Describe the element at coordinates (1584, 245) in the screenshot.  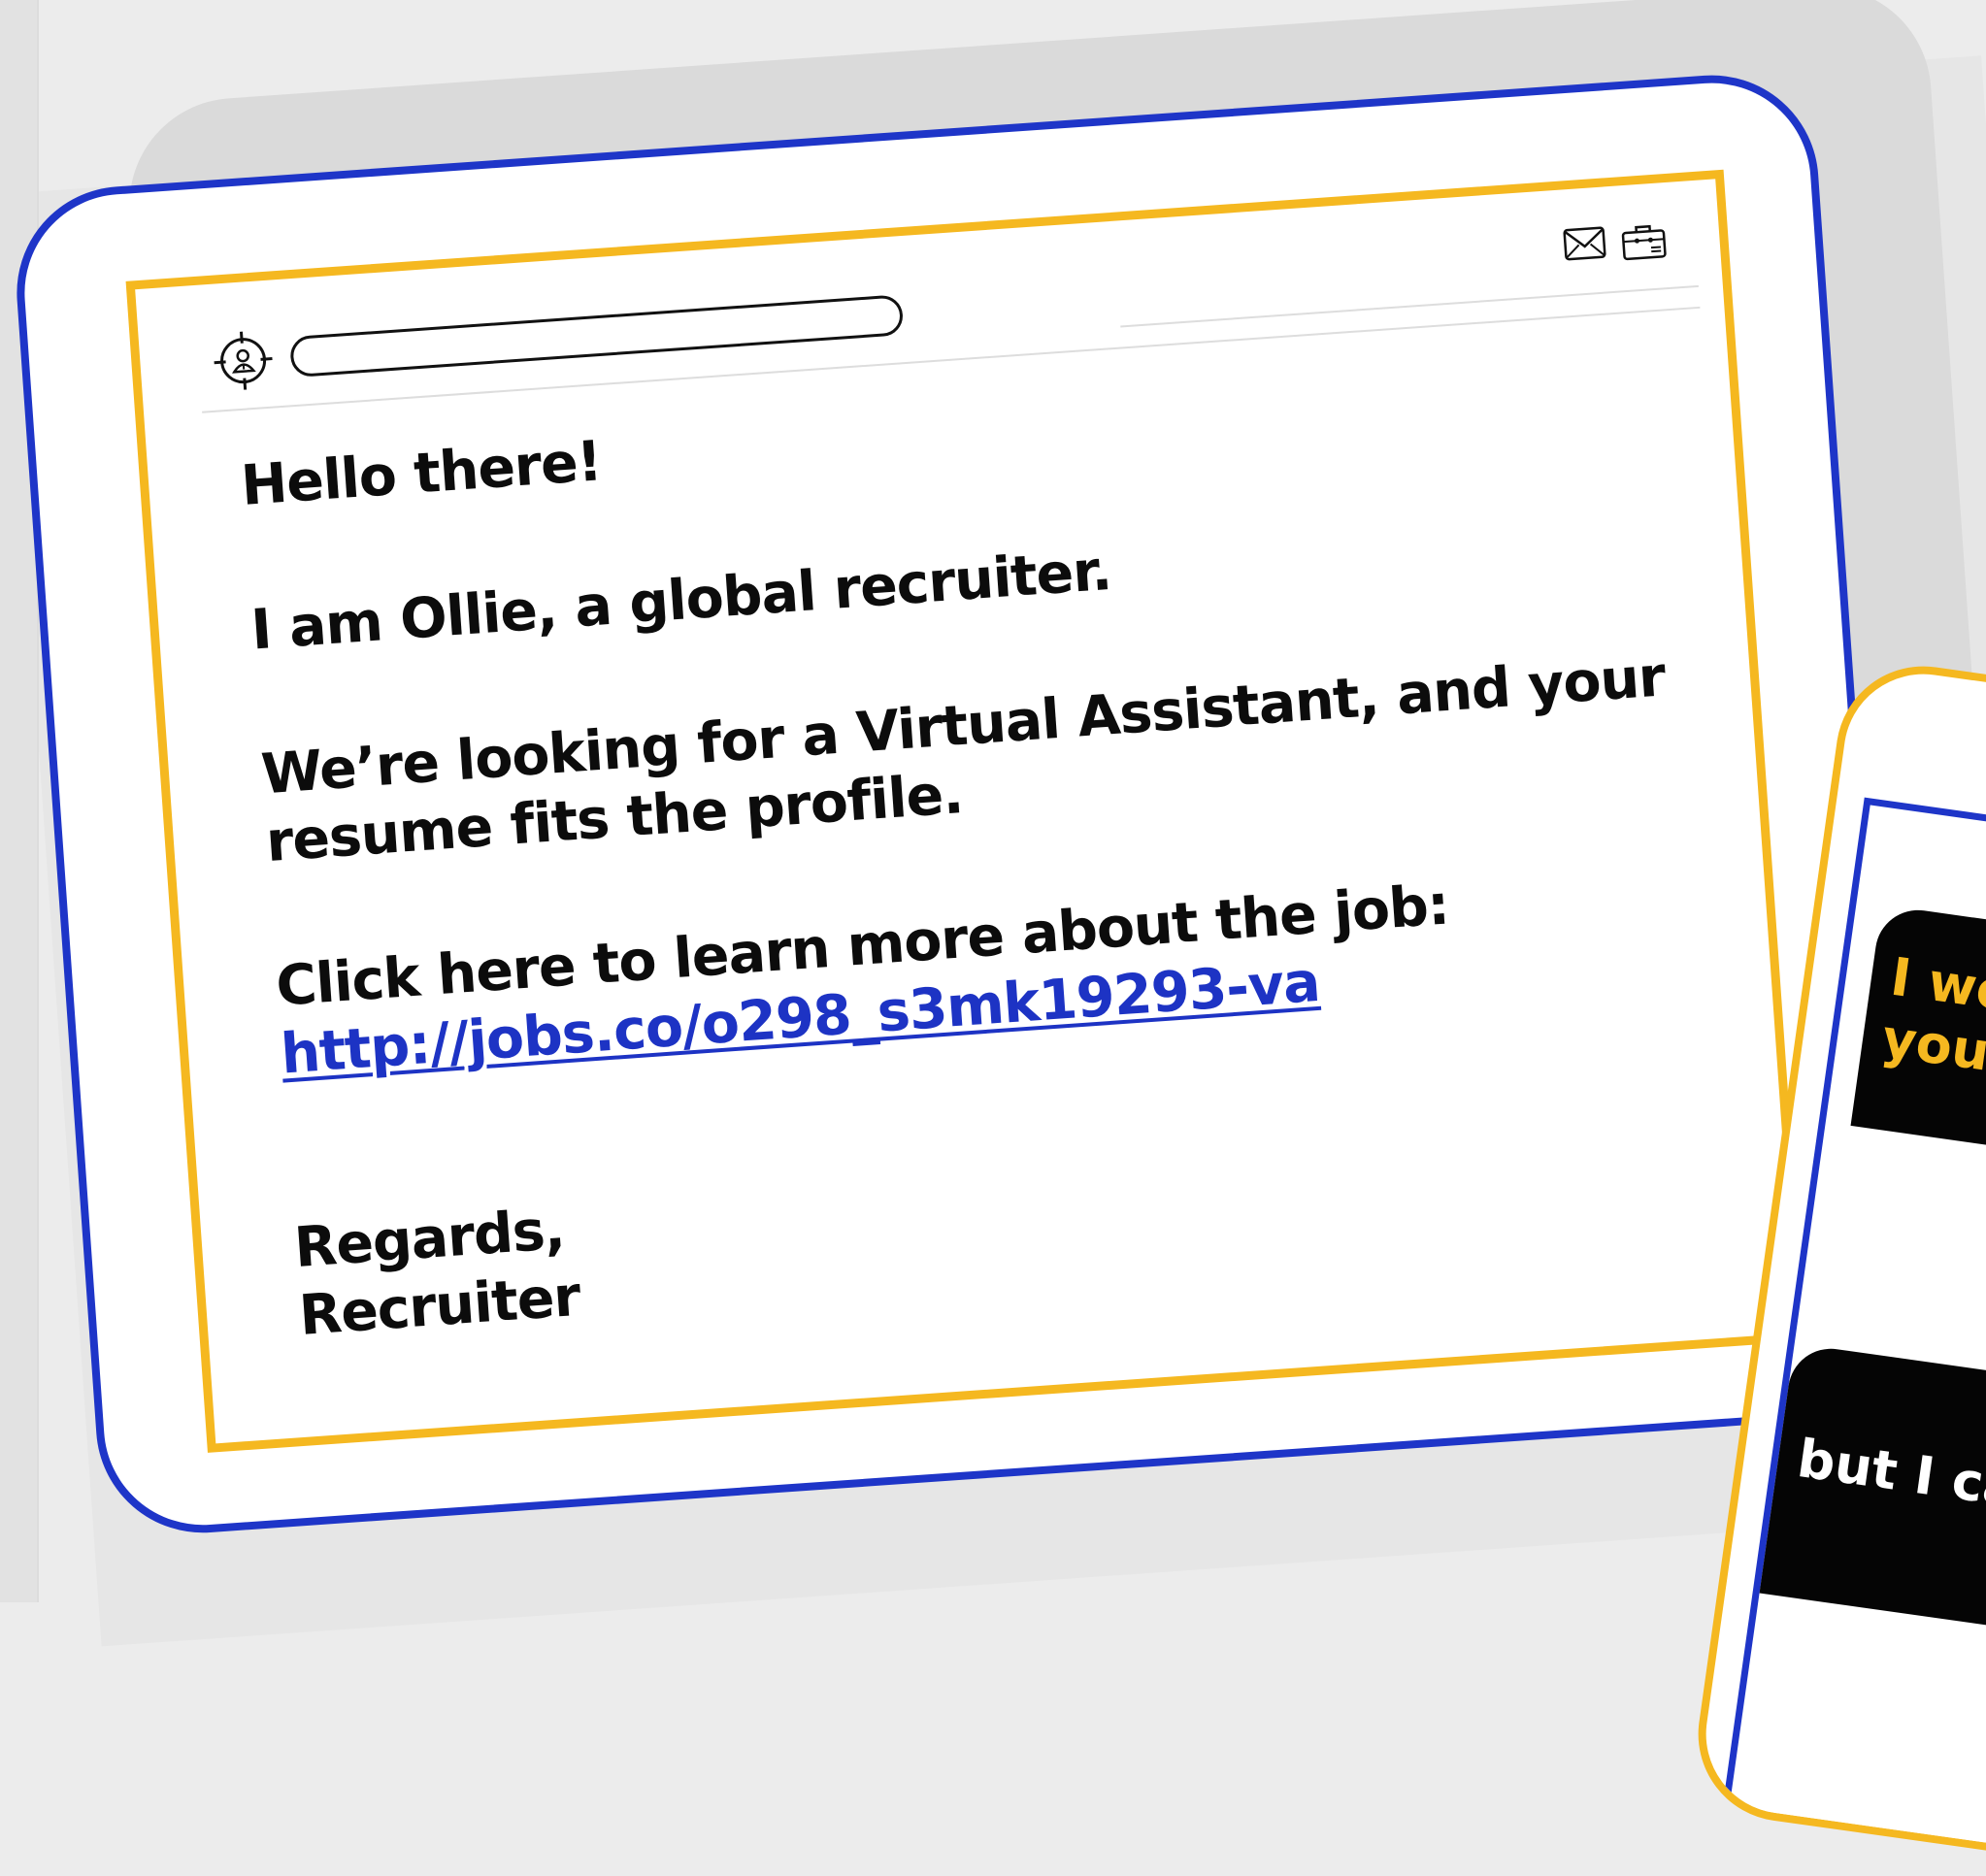
I see `envelope-icon` at that location.